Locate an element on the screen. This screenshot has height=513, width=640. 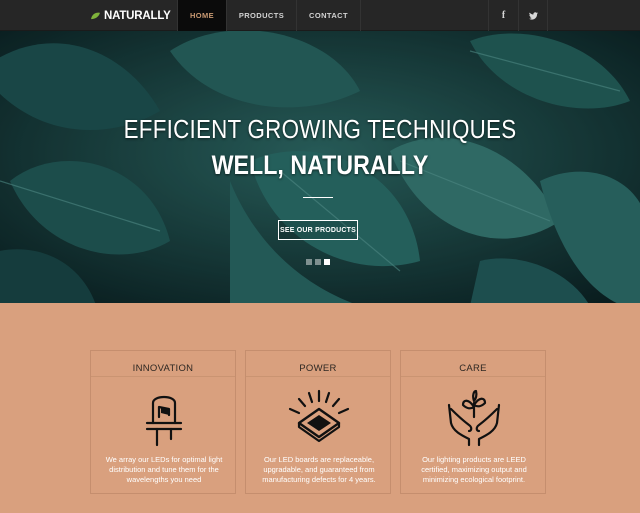
nav-products: PRODUCTS is located at coordinates (261, 15).